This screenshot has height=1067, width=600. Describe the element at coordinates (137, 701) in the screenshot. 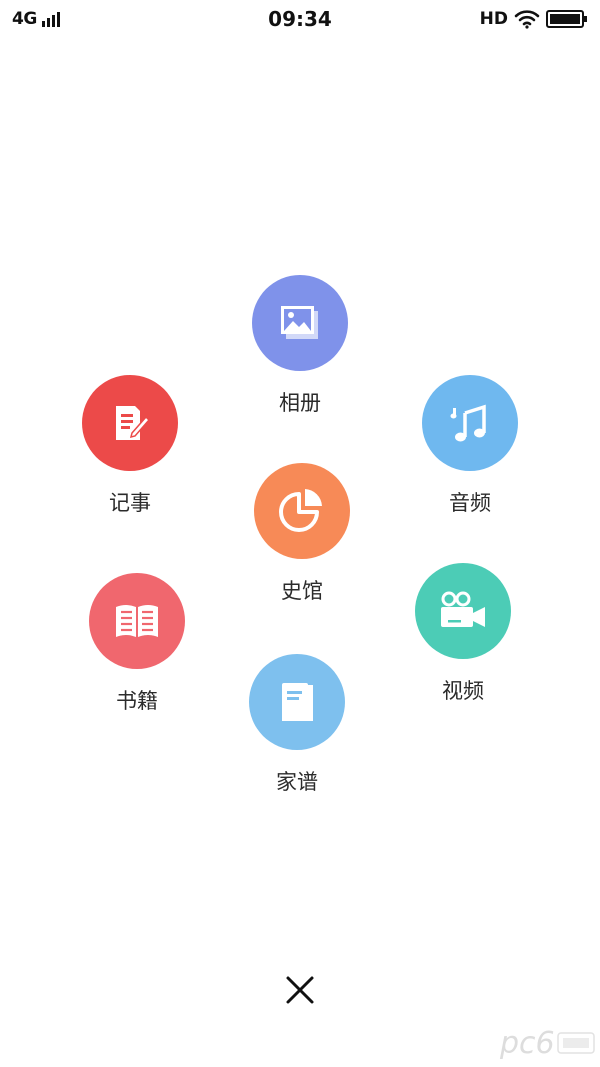

I see `books-label: 书籍` at that location.